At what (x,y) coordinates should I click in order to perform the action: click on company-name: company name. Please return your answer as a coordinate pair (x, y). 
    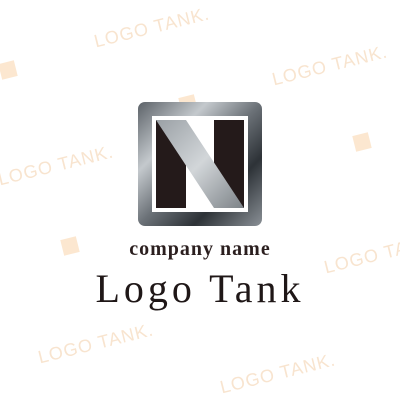
    Looking at the image, I should click on (200, 249).